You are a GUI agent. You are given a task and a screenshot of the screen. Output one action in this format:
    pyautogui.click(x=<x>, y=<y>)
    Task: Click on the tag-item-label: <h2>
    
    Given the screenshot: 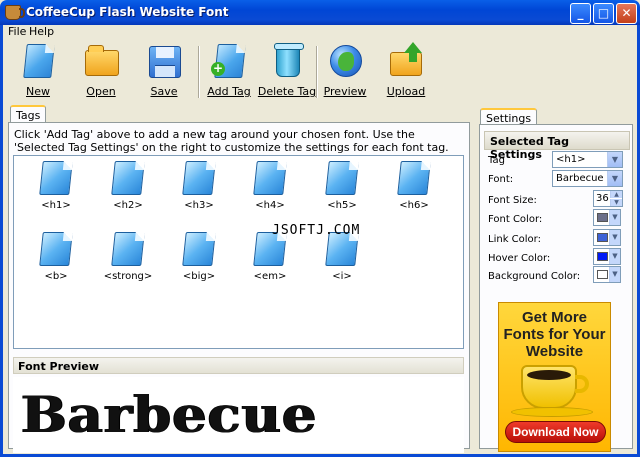 What is the action you would take?
    pyautogui.click(x=128, y=205)
    